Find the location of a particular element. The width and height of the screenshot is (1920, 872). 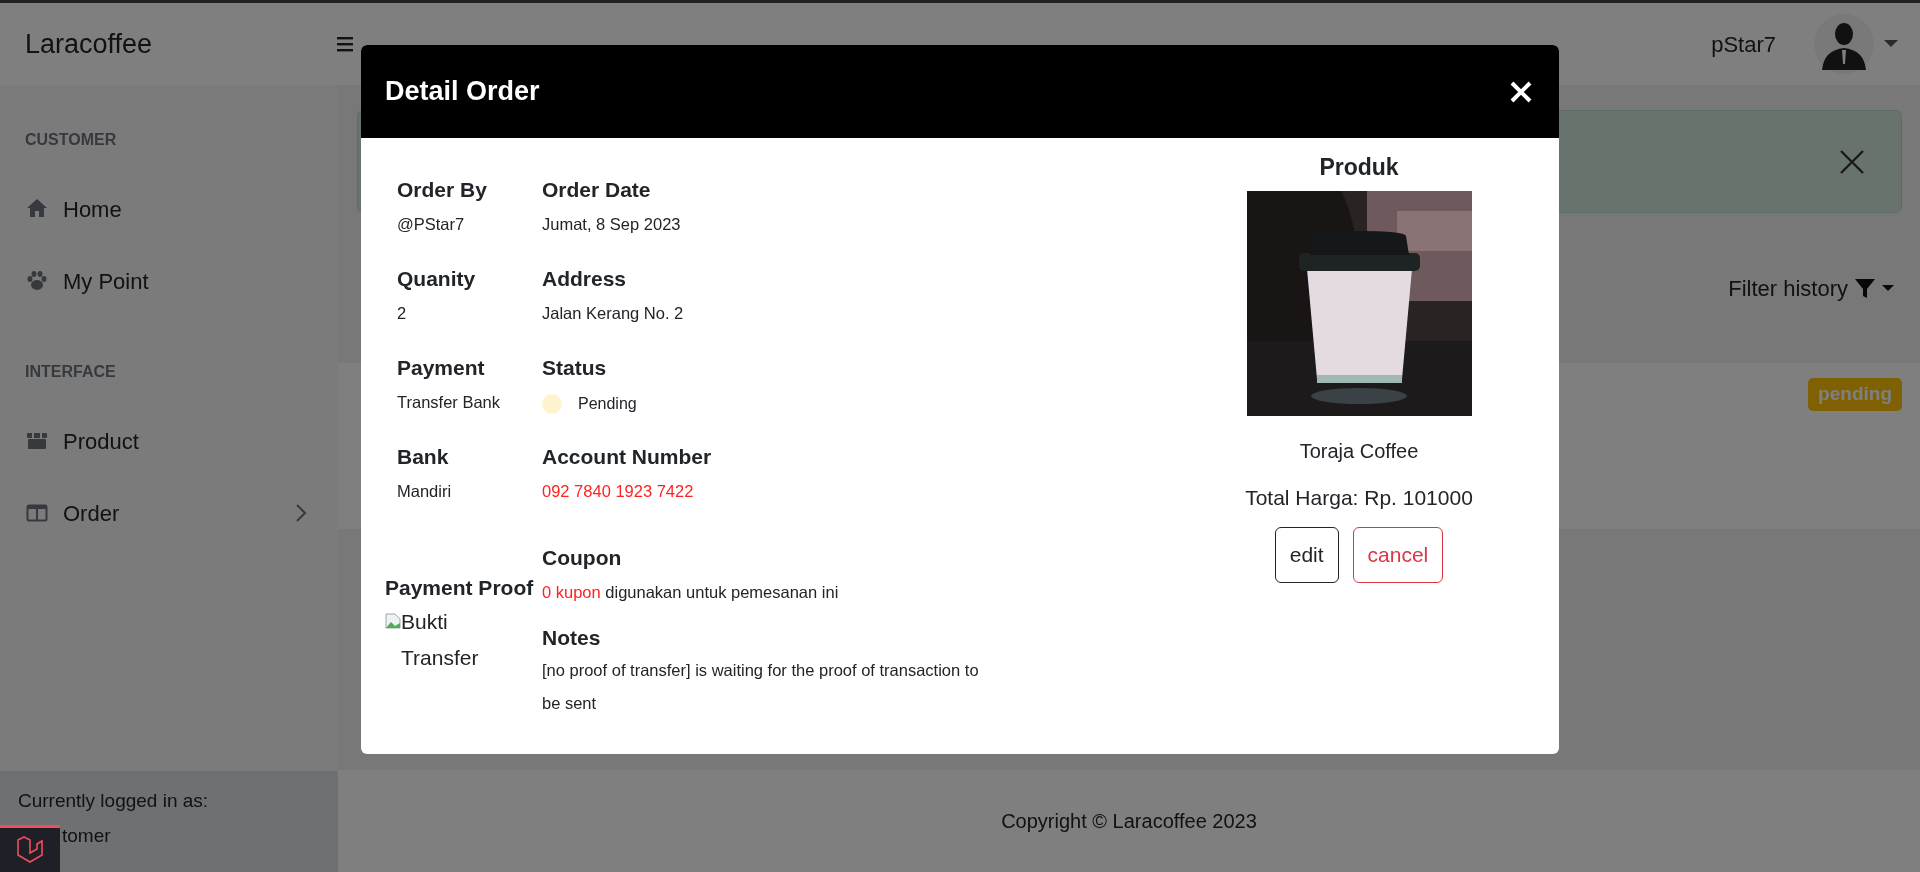

login-role: tomer is located at coordinates (87, 835).